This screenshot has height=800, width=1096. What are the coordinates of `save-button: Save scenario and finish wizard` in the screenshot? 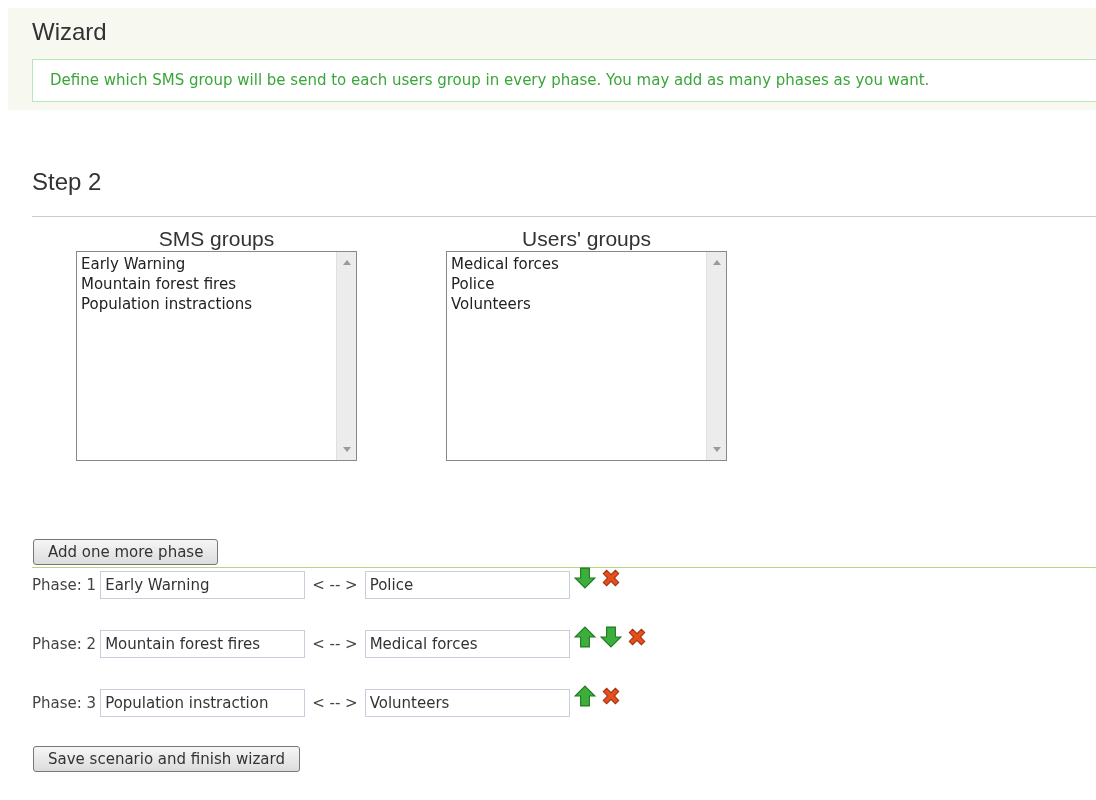 It's located at (166, 759).